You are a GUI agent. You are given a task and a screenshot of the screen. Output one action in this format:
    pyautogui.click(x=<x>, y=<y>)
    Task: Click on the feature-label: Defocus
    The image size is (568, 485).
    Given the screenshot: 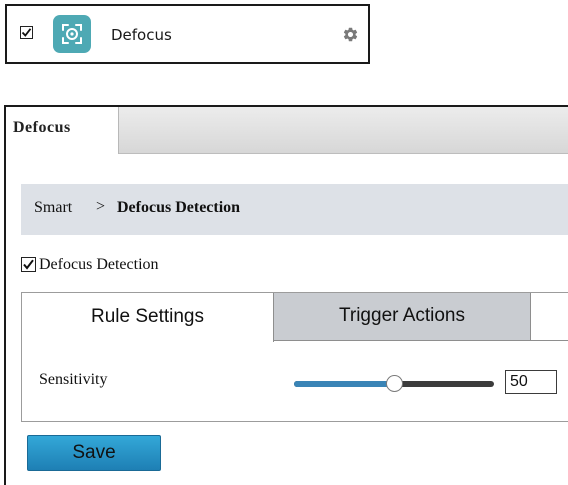 What is the action you would take?
    pyautogui.click(x=141, y=35)
    